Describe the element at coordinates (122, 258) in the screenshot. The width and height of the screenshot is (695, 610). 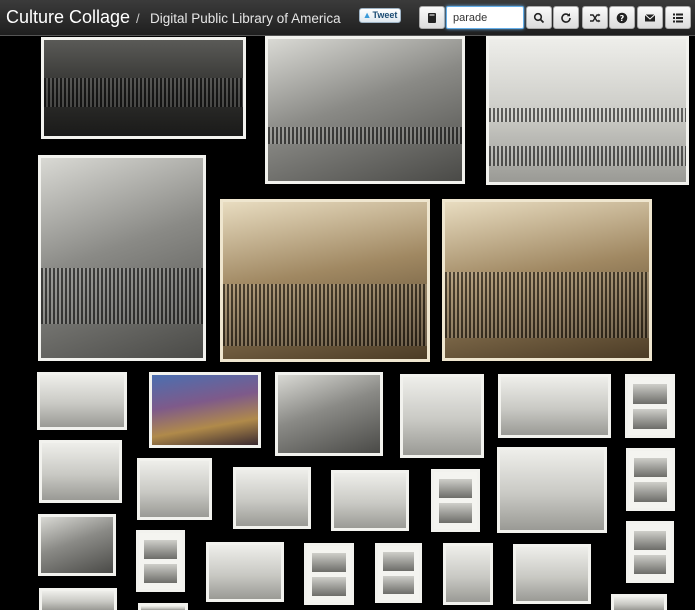
I see `photo-parade-street-trees` at that location.